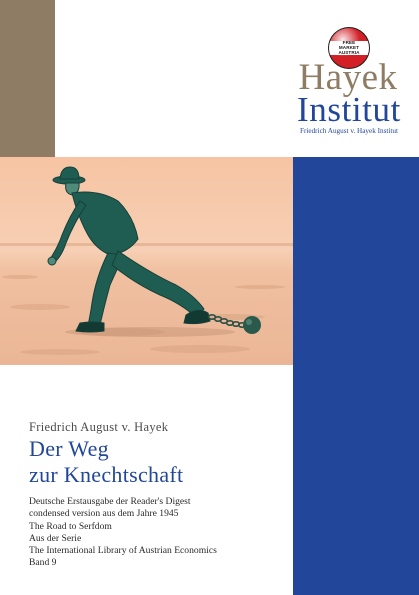 This screenshot has height=595, width=419. Describe the element at coordinates (349, 131) in the screenshot. I see `logo-subline: Friedrich August v. Hayek Institut` at that location.